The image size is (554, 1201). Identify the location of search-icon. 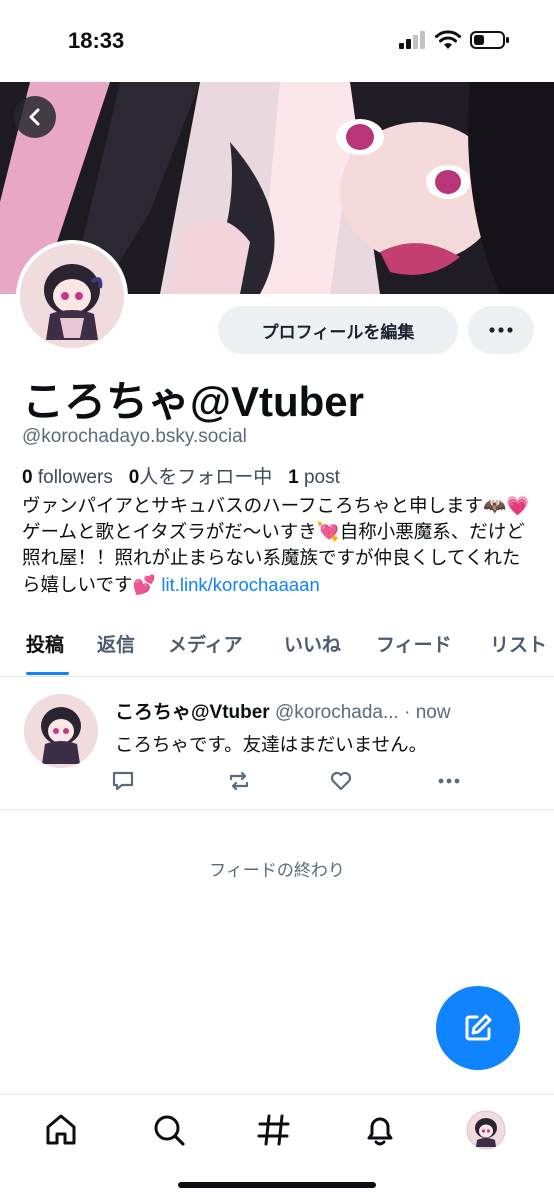
(169, 1130).